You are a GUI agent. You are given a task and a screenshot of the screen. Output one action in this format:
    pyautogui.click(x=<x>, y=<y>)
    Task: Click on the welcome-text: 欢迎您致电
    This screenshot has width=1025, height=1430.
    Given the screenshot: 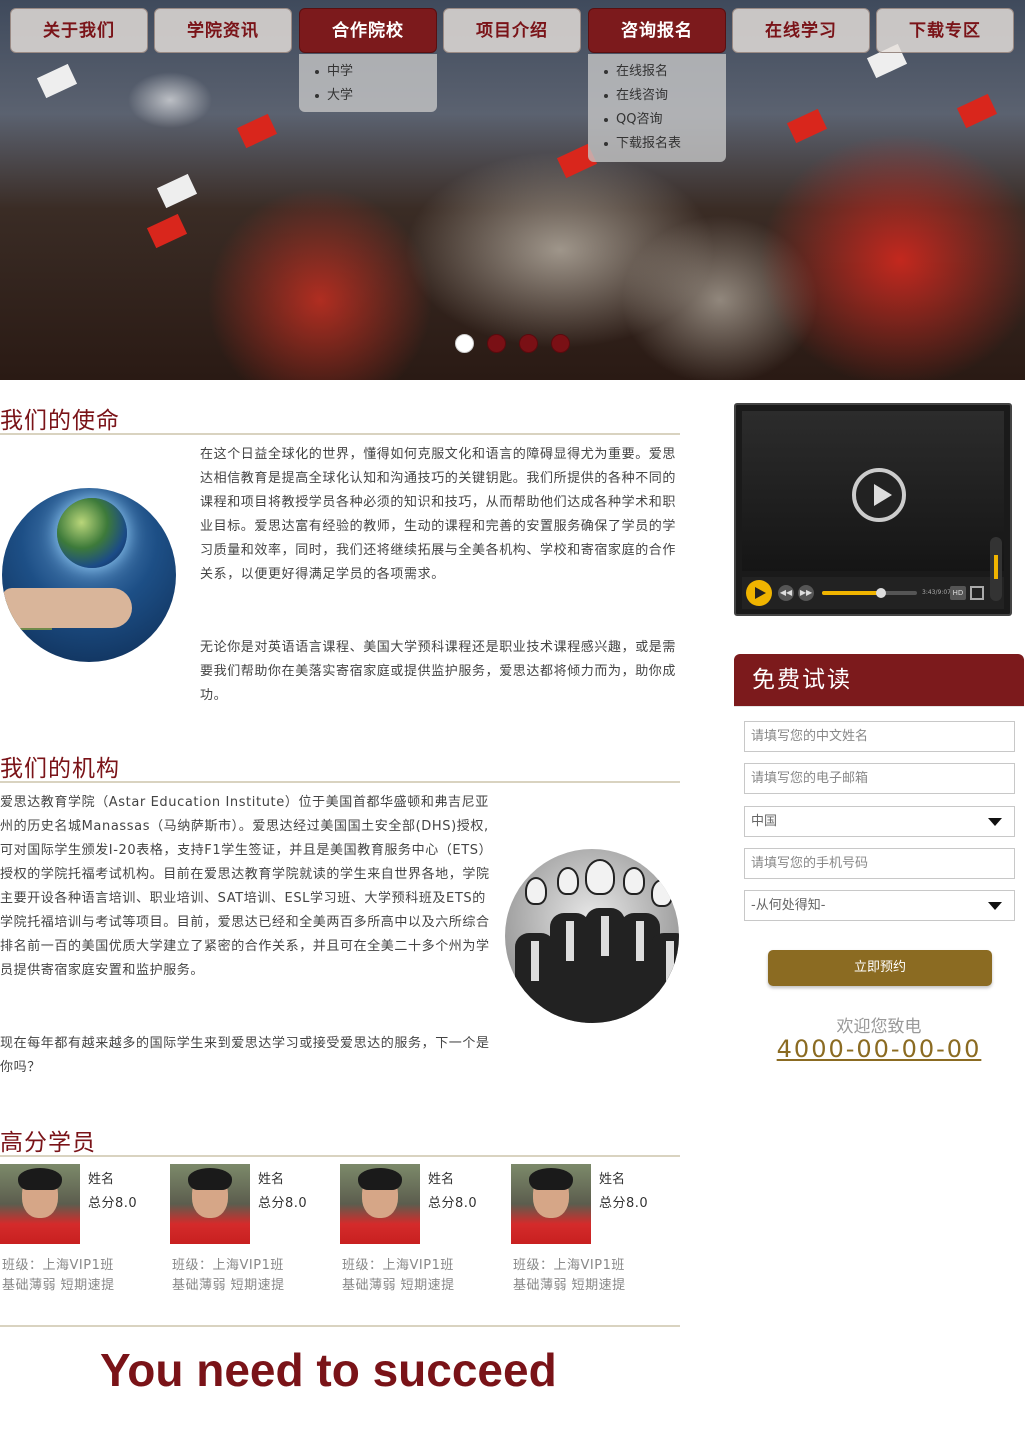 What is the action you would take?
    pyautogui.click(x=879, y=1027)
    